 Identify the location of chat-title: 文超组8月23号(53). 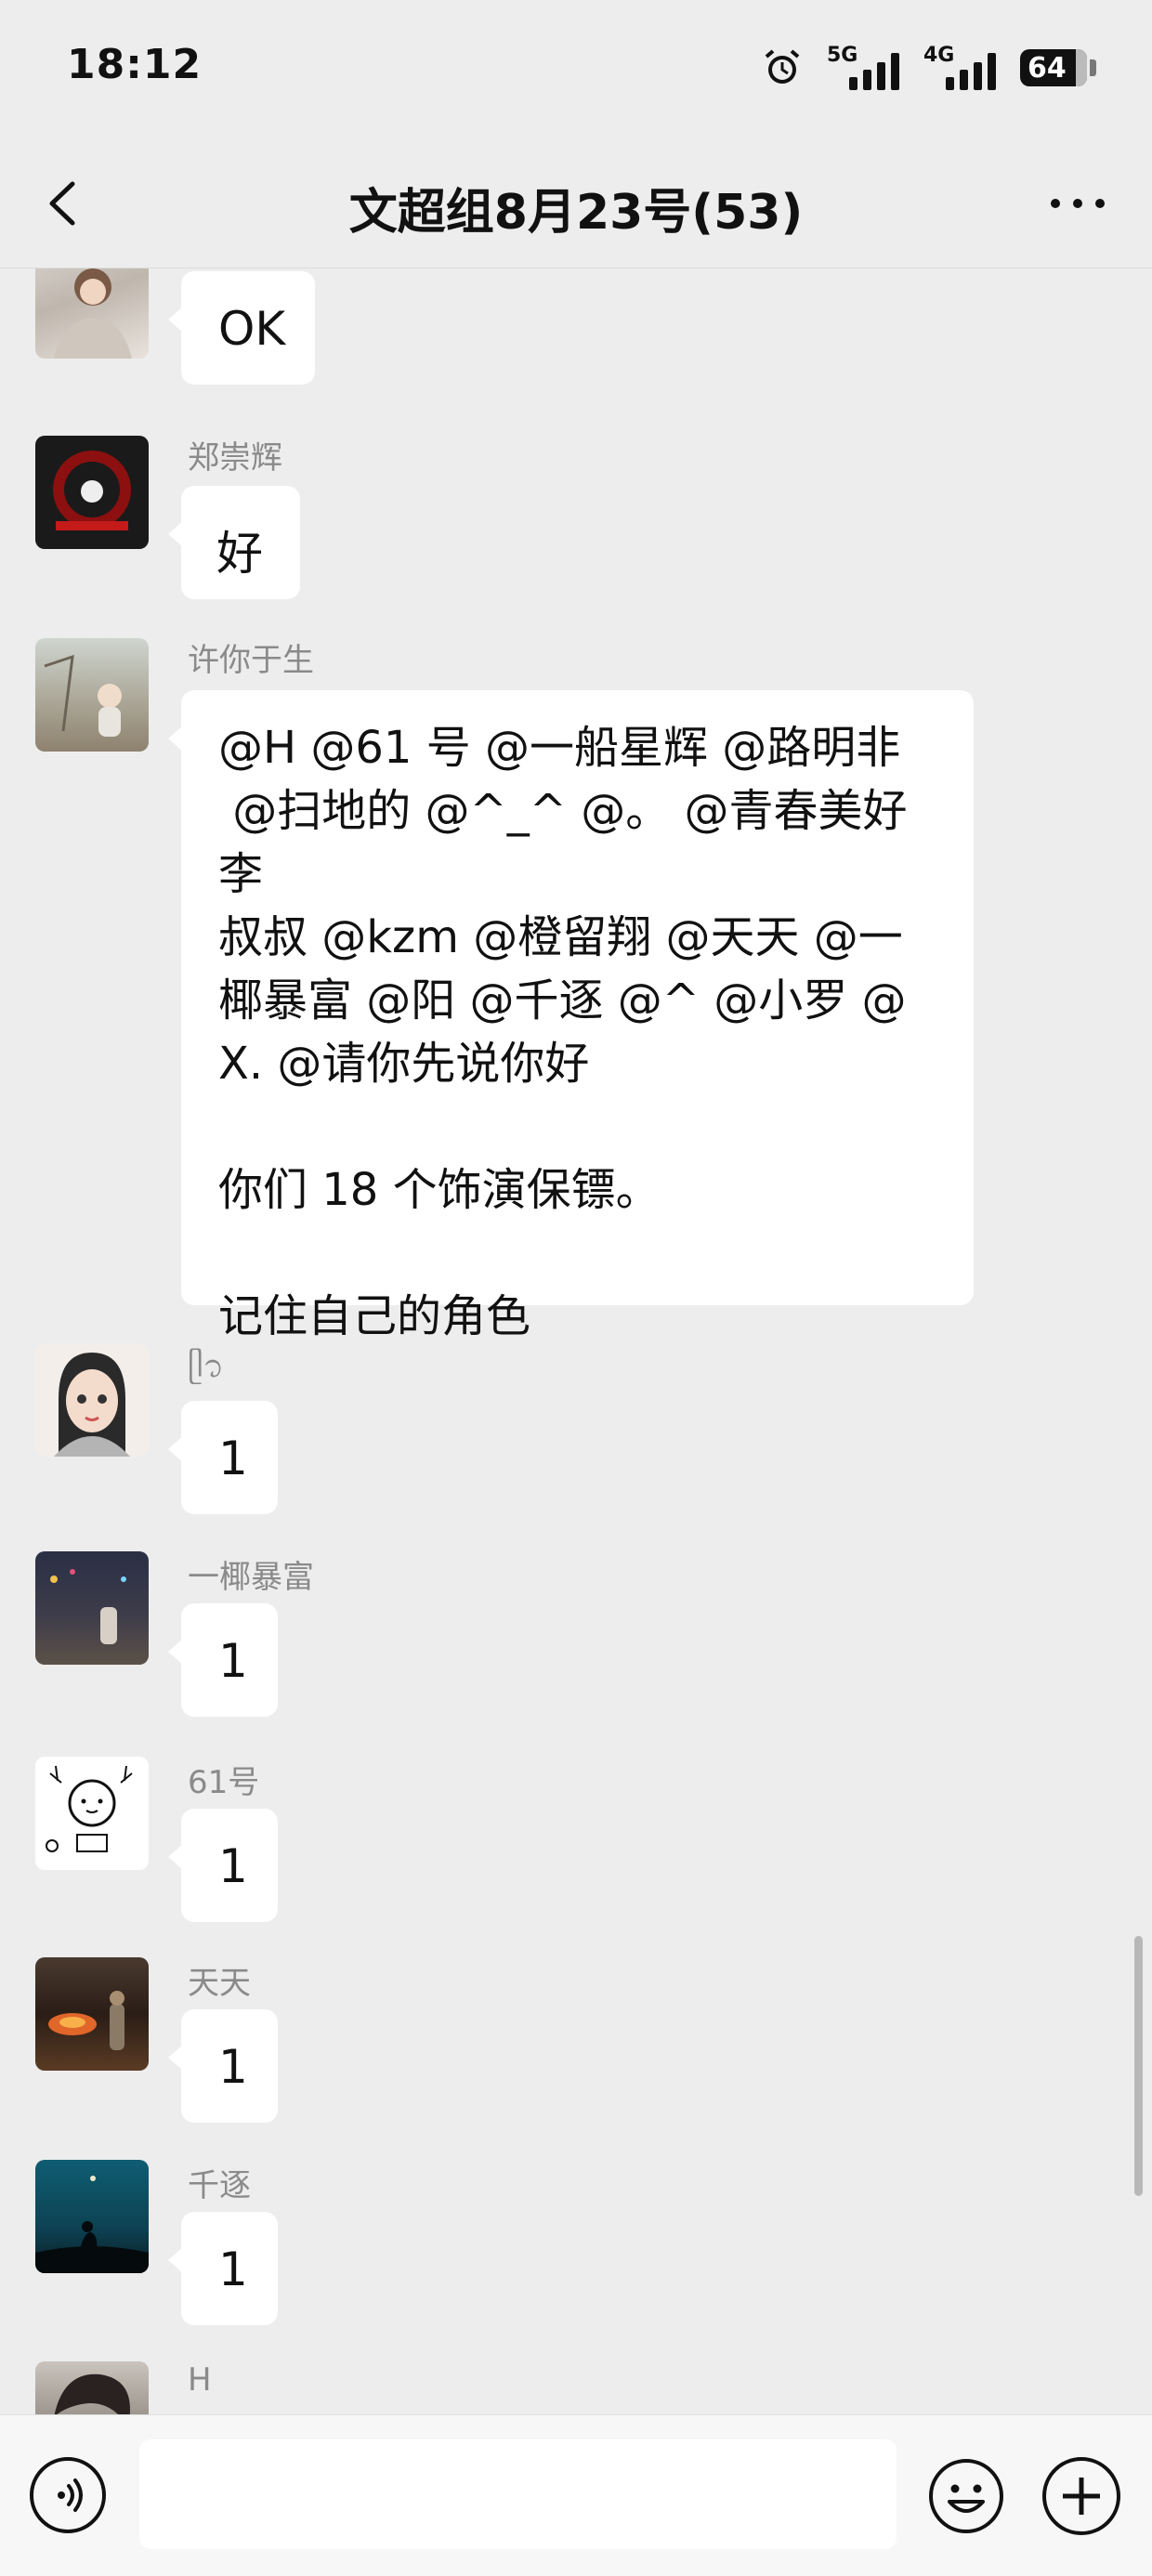
(576, 213).